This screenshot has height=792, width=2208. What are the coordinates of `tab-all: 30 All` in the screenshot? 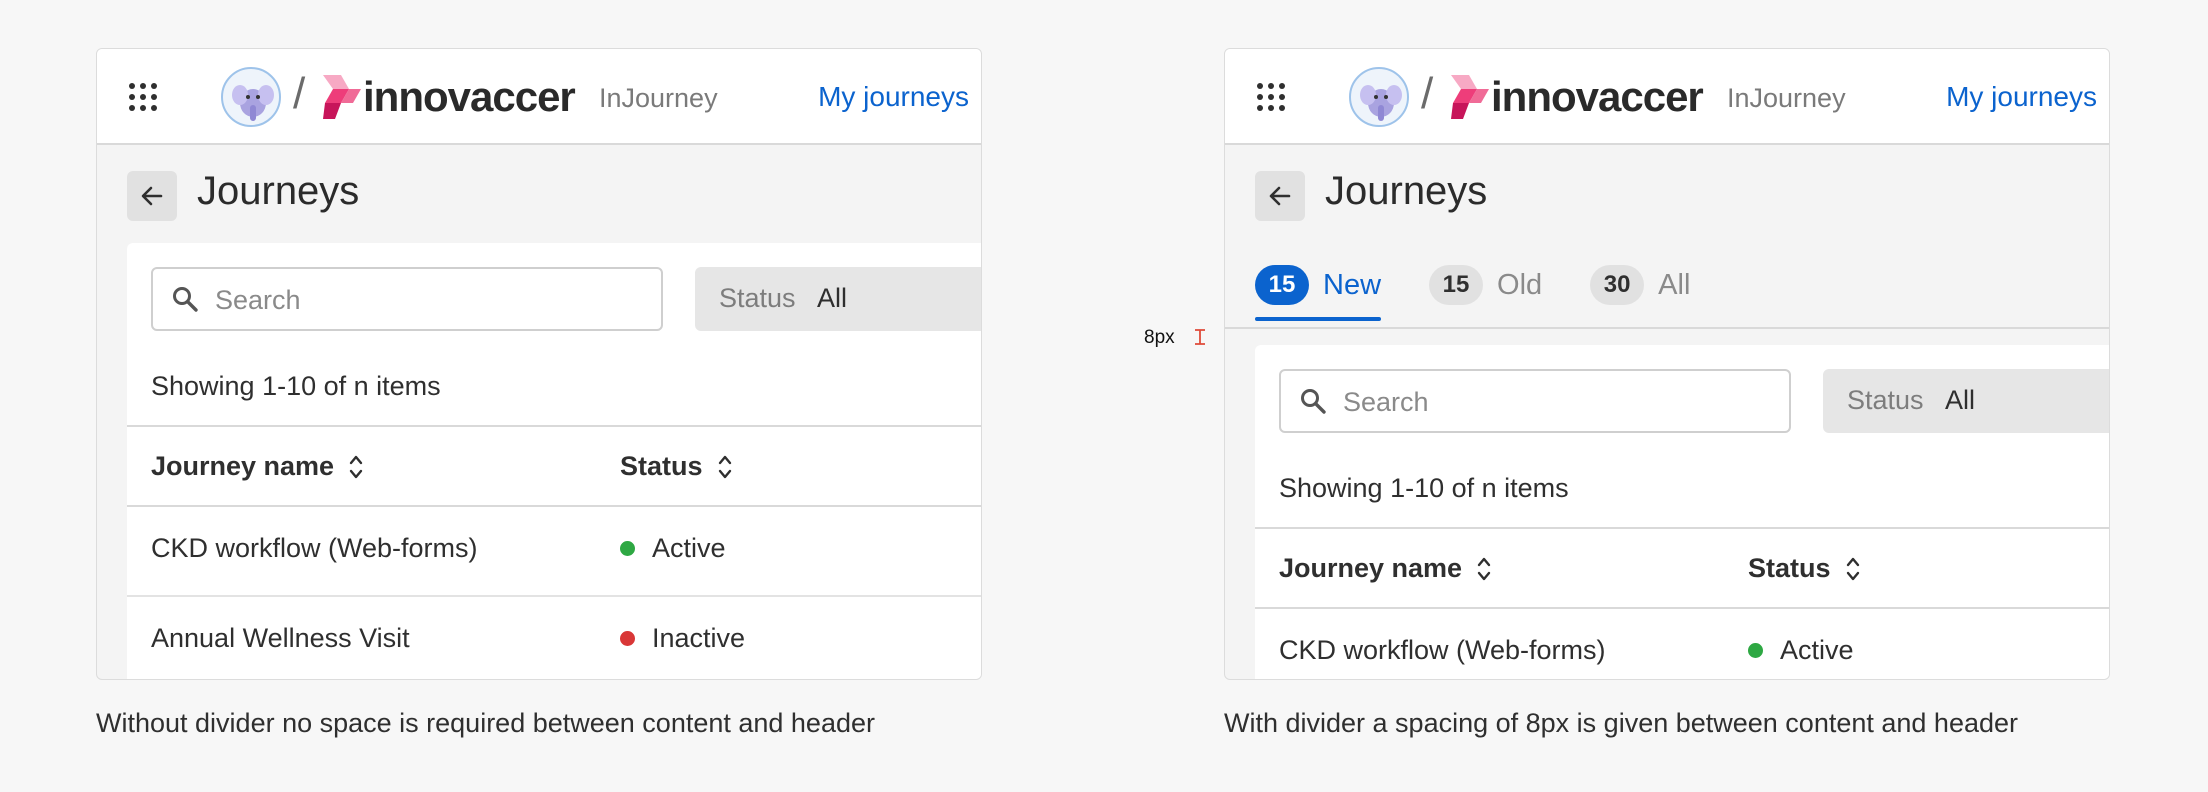 It's located at (1640, 285).